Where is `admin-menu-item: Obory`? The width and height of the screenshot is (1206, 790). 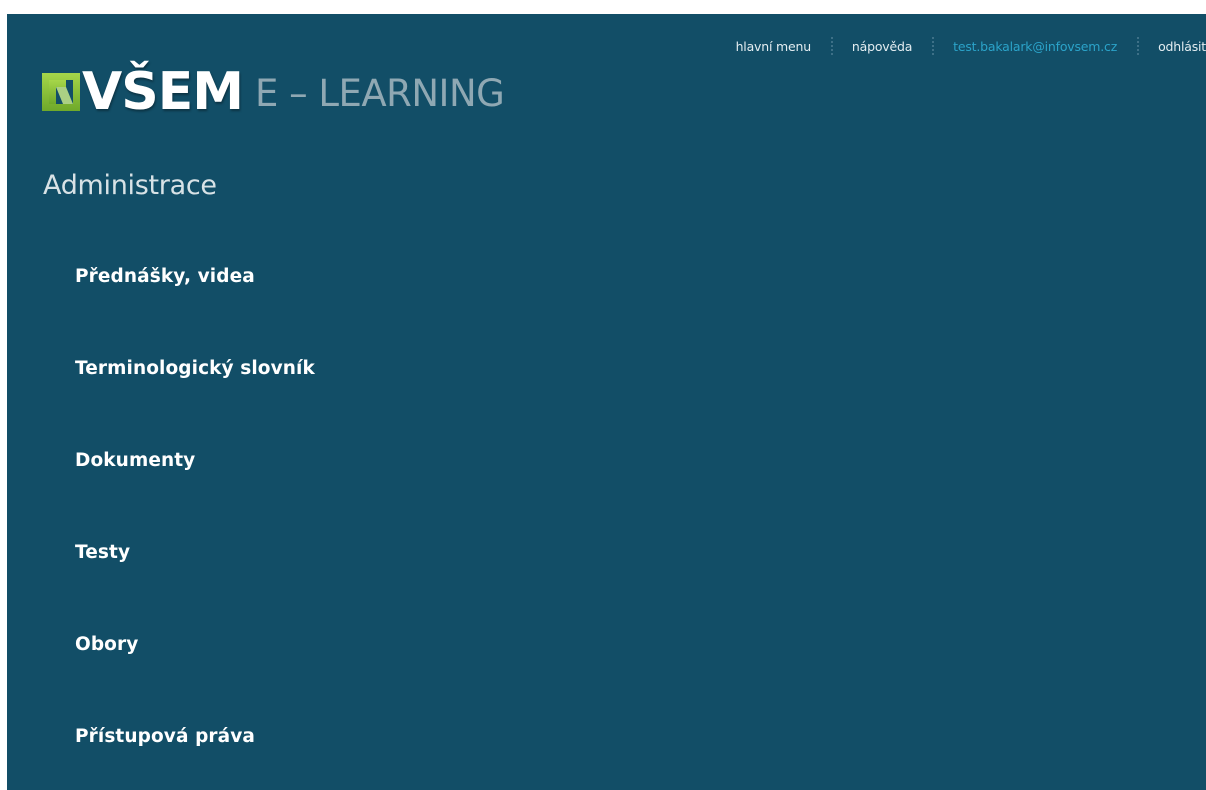 admin-menu-item: Obory is located at coordinates (606, 648).